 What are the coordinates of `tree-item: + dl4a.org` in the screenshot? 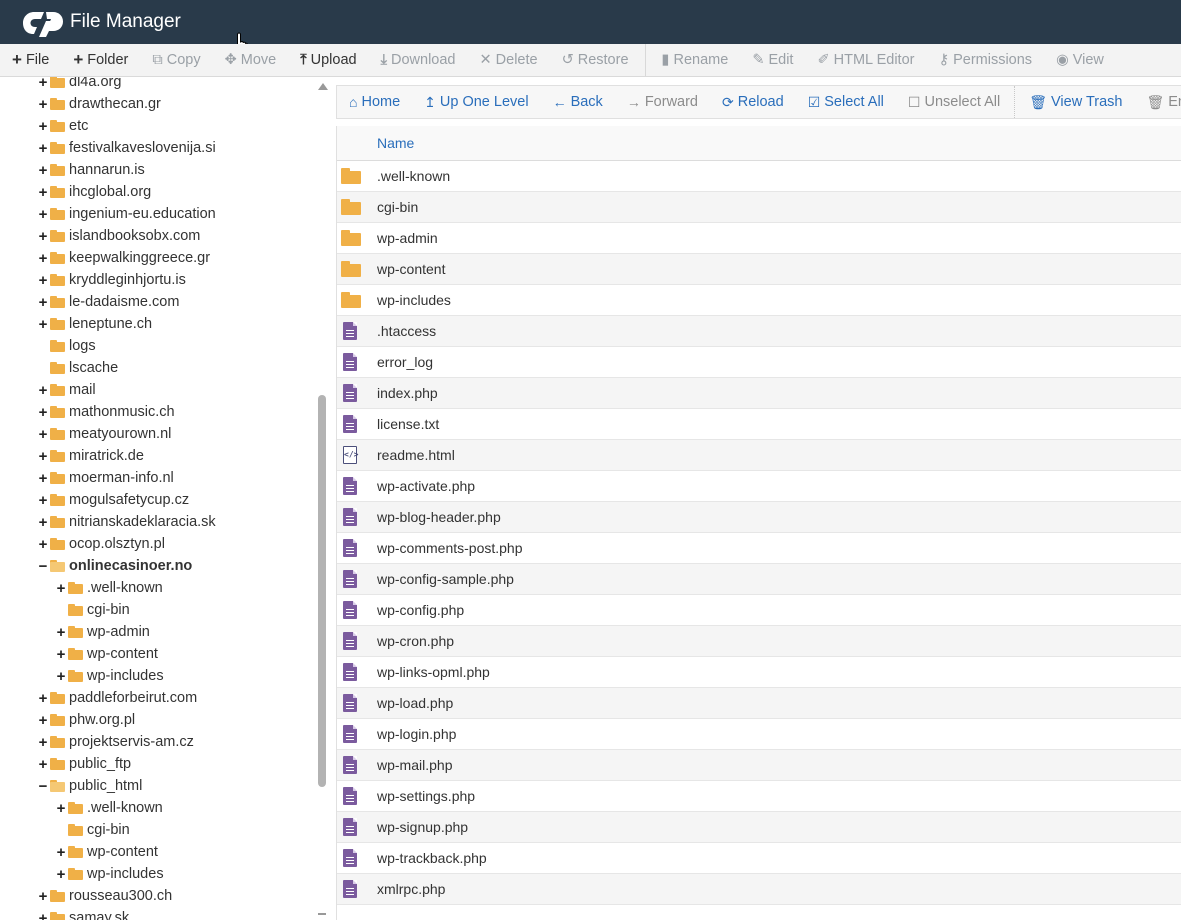 It's located at (78, 85).